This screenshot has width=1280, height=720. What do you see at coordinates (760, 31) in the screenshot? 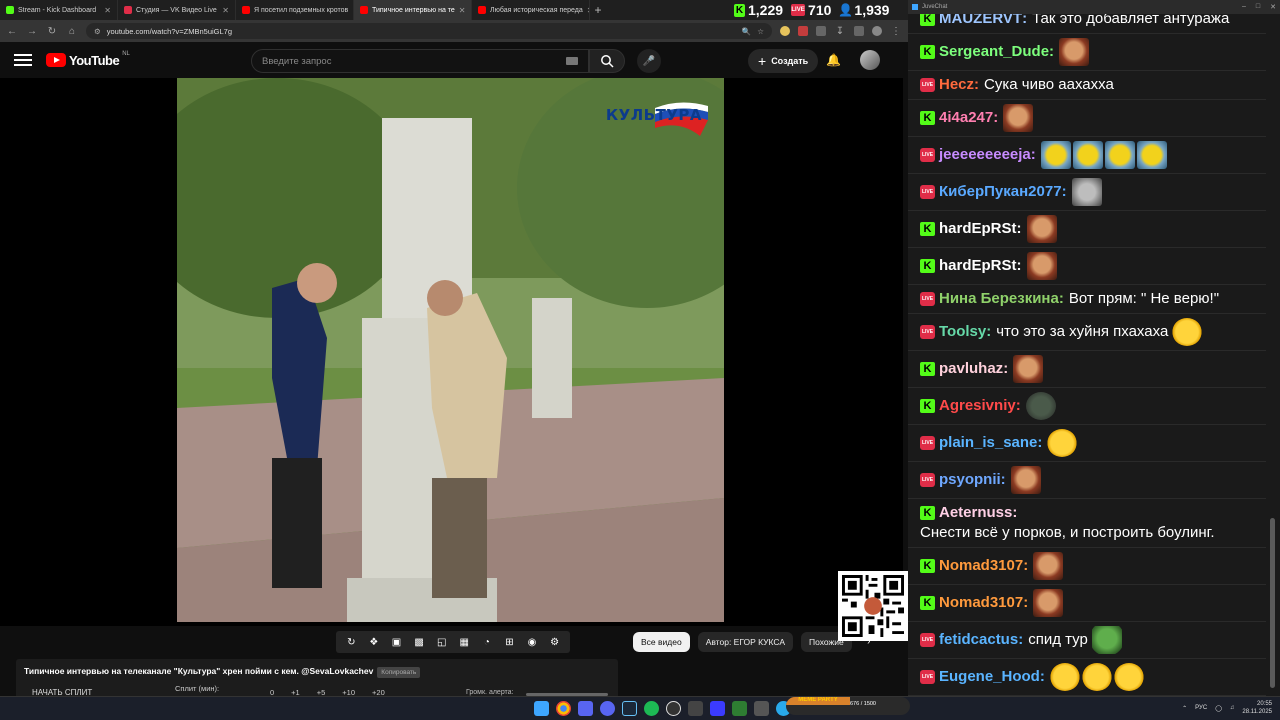
I see `bookmark-star-icon: ☆` at bounding box center [760, 31].